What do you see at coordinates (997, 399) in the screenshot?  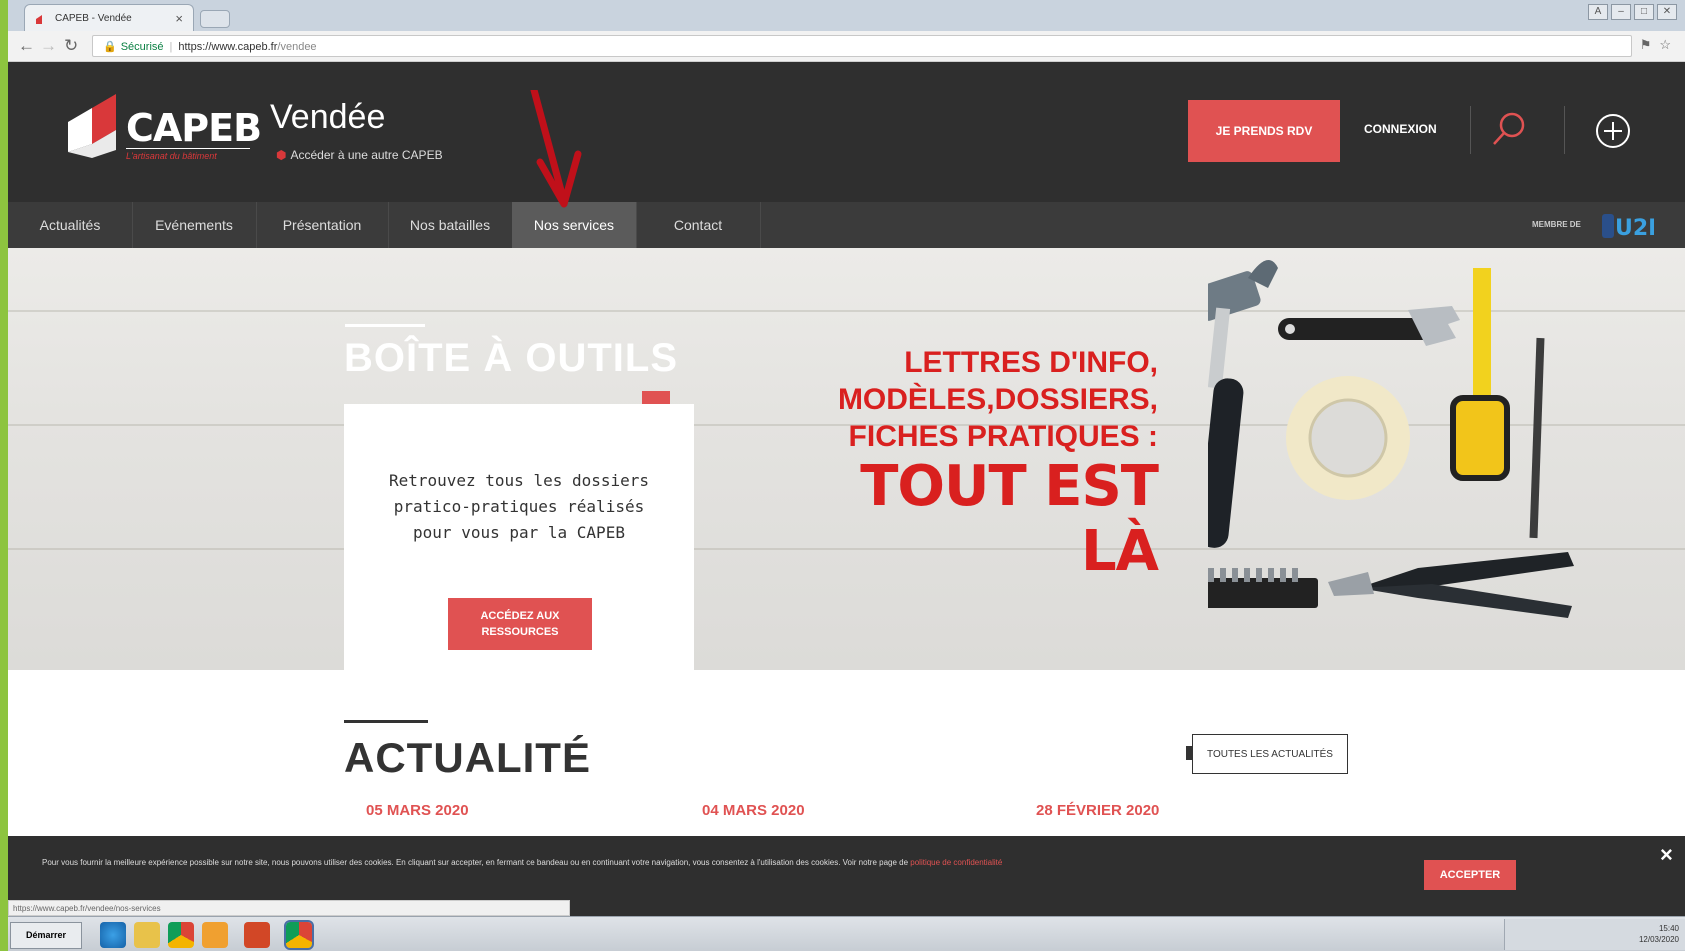 I see `promo-line: MODÈLES,DOSSIERS,` at bounding box center [997, 399].